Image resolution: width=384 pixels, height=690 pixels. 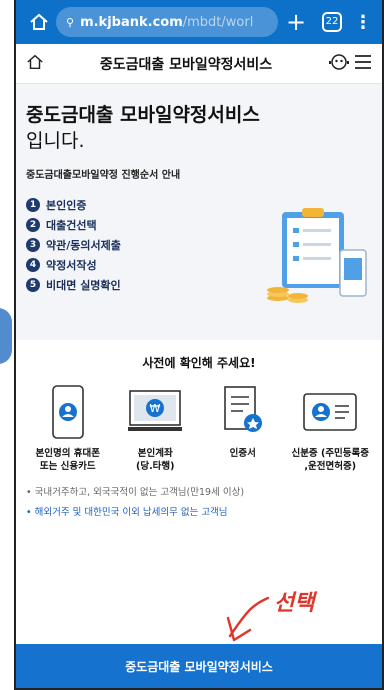 I want to click on address-bar: ⚲ m.kjbank.com/mbdt/worl, so click(x=167, y=22).